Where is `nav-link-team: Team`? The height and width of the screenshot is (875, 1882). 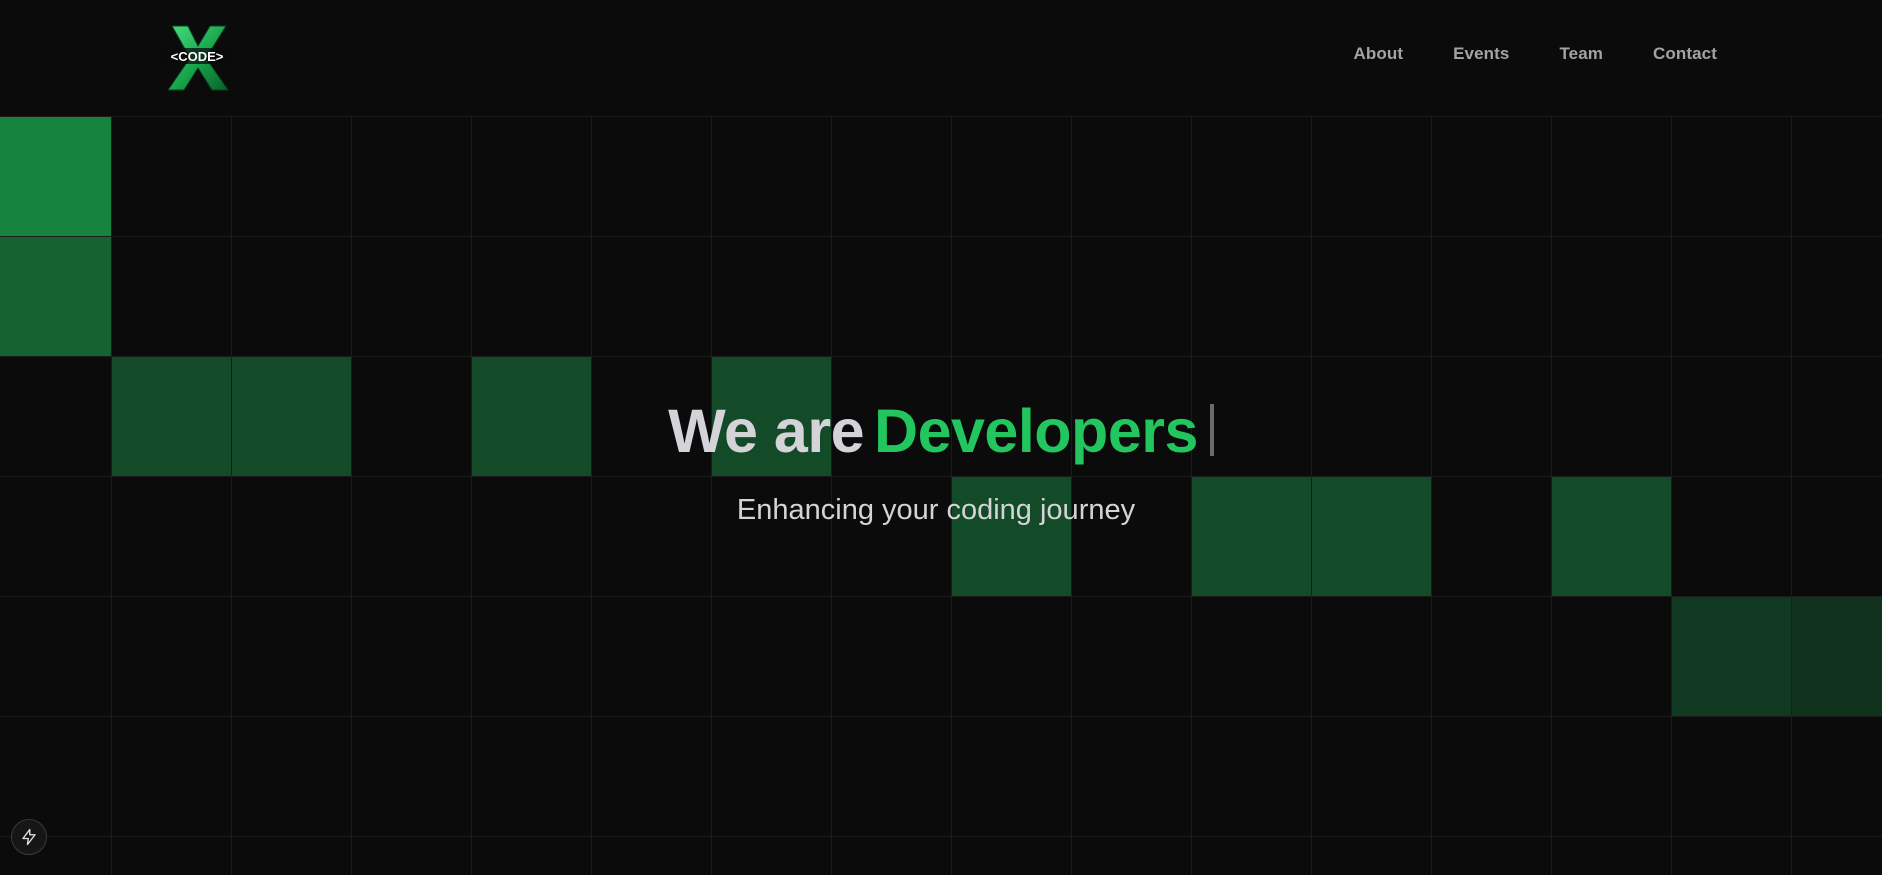
nav-link-team: Team is located at coordinates (1581, 54).